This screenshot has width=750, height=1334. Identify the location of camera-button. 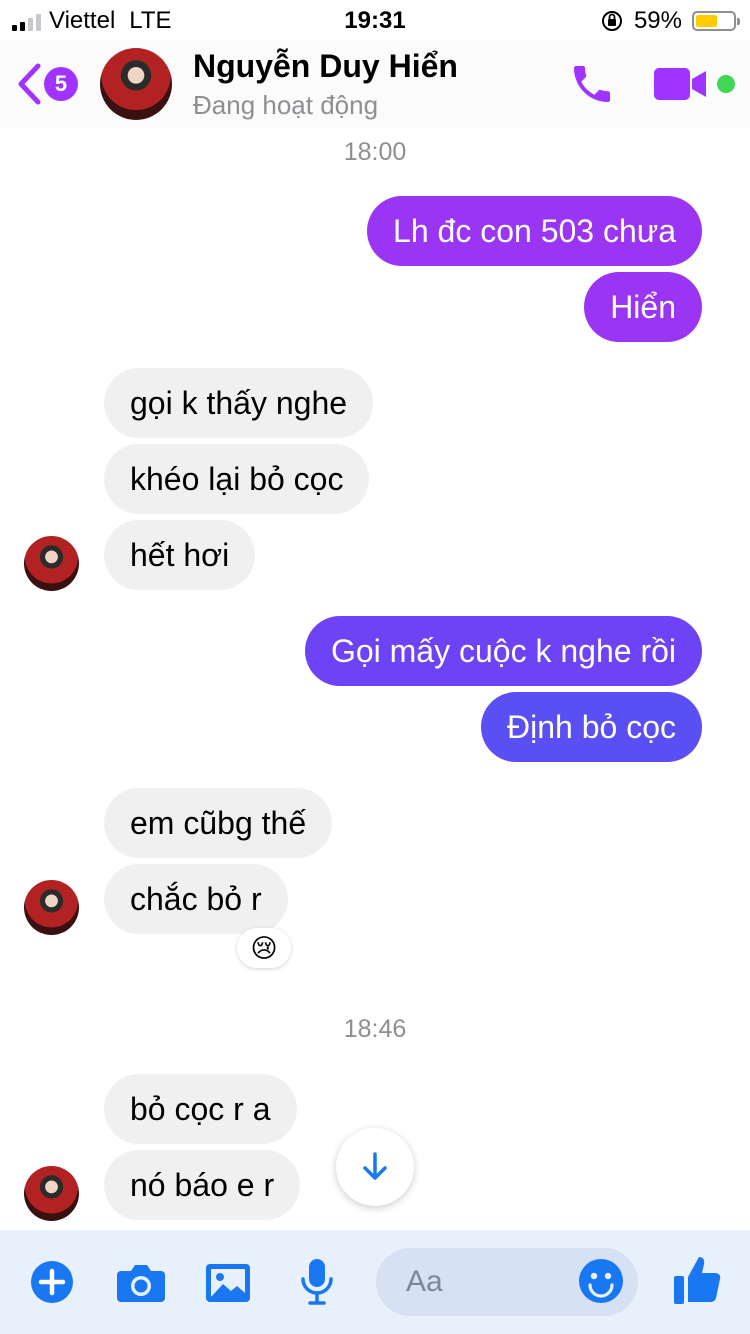
(141, 1285).